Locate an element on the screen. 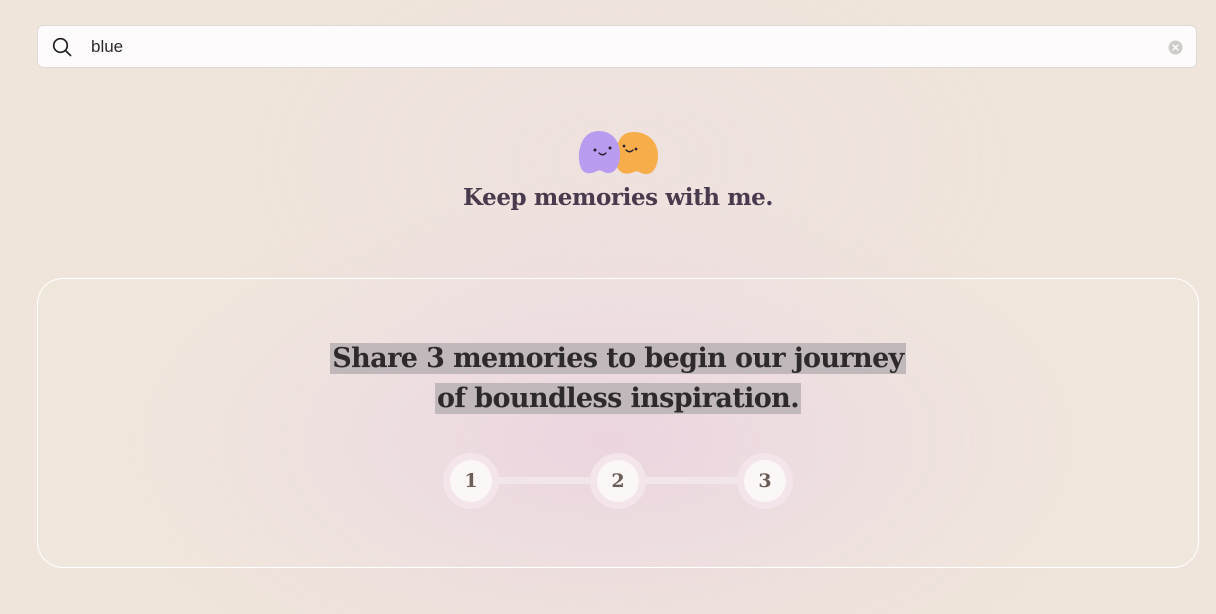 This screenshot has height=614, width=1216. step-1-label: 1 is located at coordinates (471, 481).